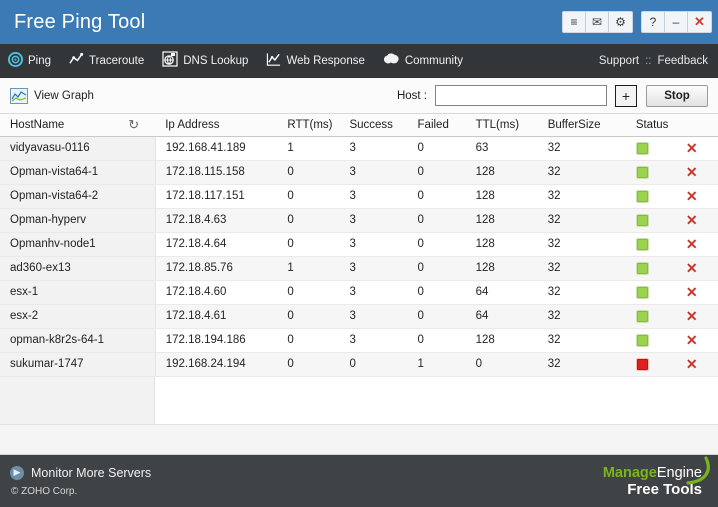 This screenshot has height=507, width=718. What do you see at coordinates (423, 60) in the screenshot?
I see `nav-item-community: Community` at bounding box center [423, 60].